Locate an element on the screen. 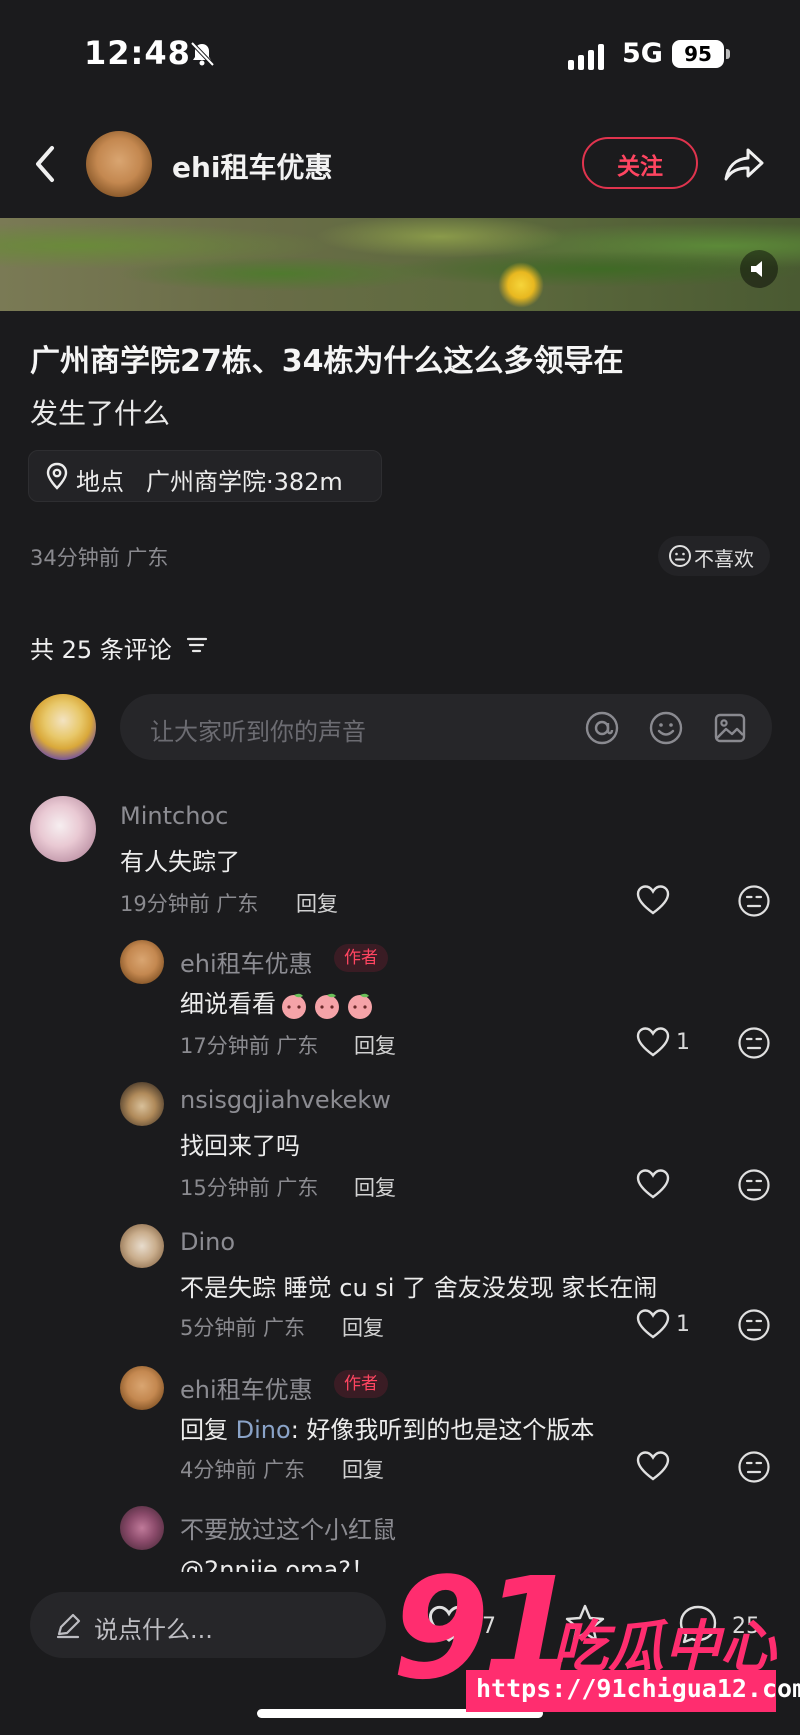 The width and height of the screenshot is (800, 1735). share-icon is located at coordinates (744, 164).